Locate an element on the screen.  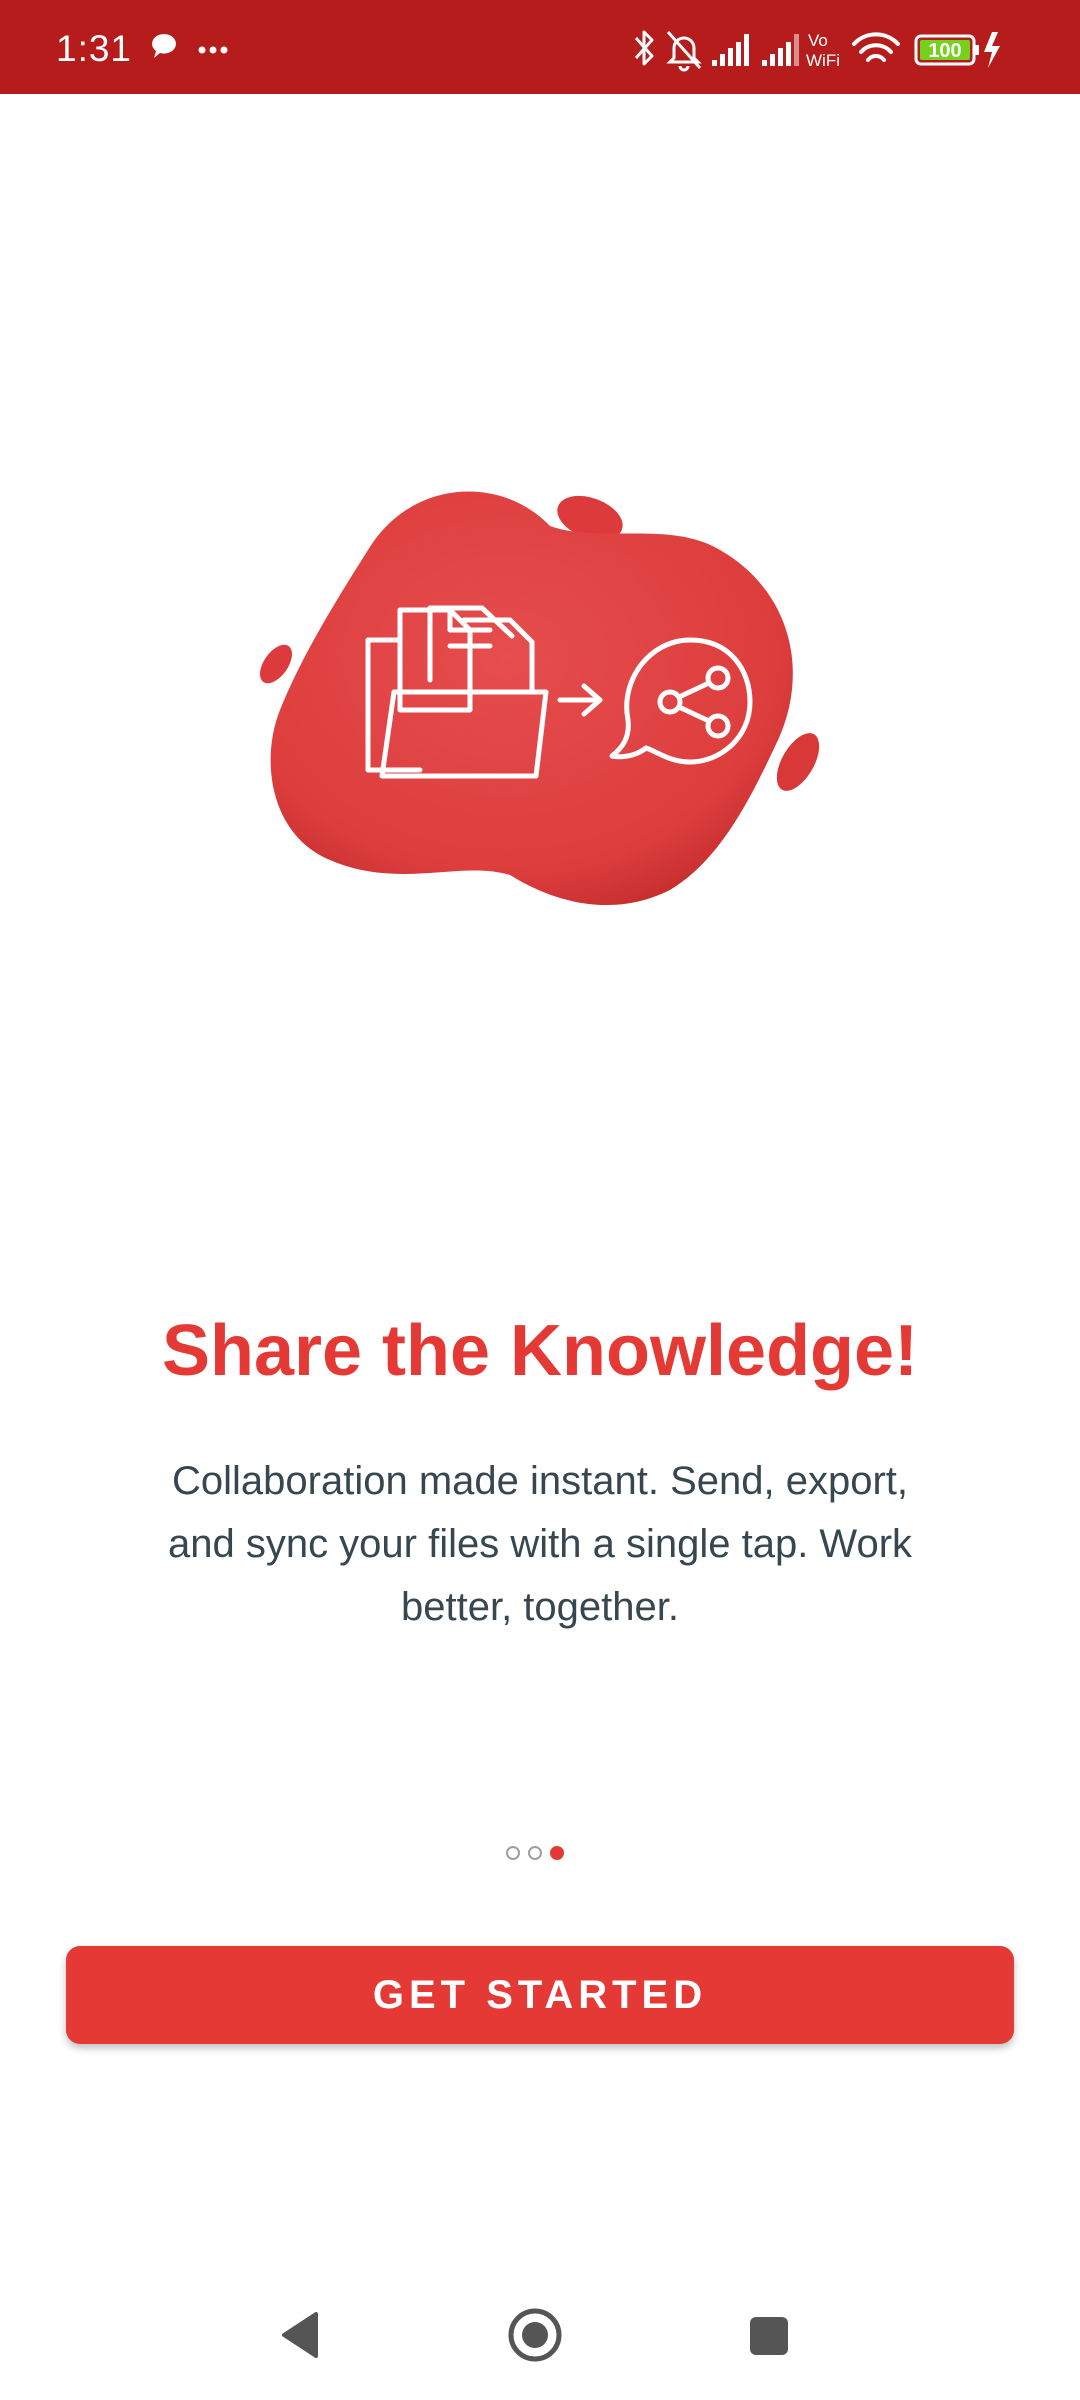
back-button is located at coordinates (300, 2335).